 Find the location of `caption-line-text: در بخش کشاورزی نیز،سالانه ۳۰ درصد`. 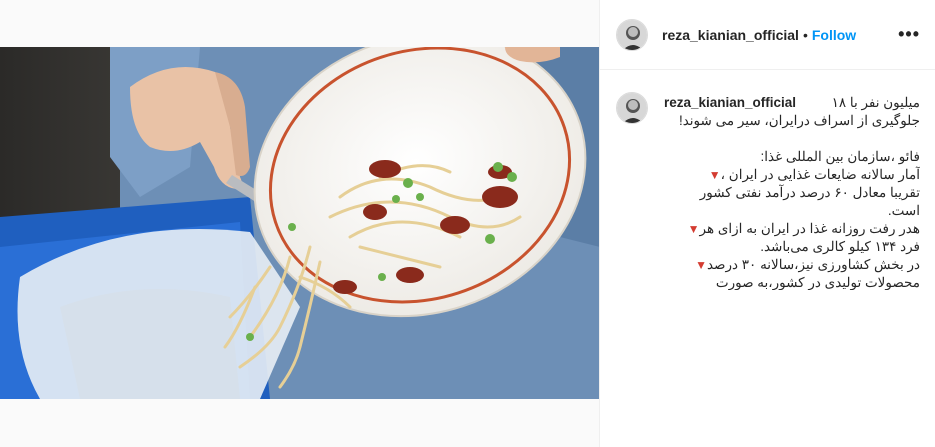

caption-line-text: در بخش کشاورزی نیز،سالانه ۳۰ درصد is located at coordinates (813, 264).